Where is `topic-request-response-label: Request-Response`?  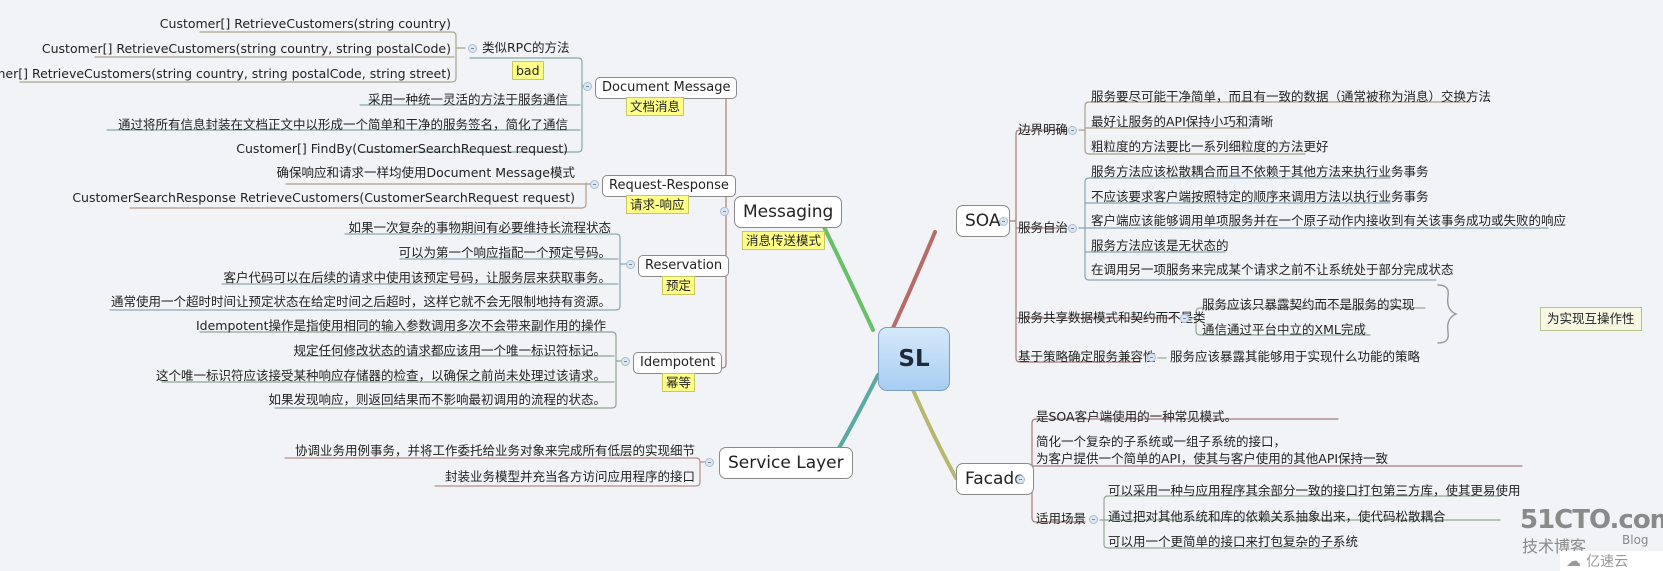
topic-request-response-label: Request-Response is located at coordinates (669, 185).